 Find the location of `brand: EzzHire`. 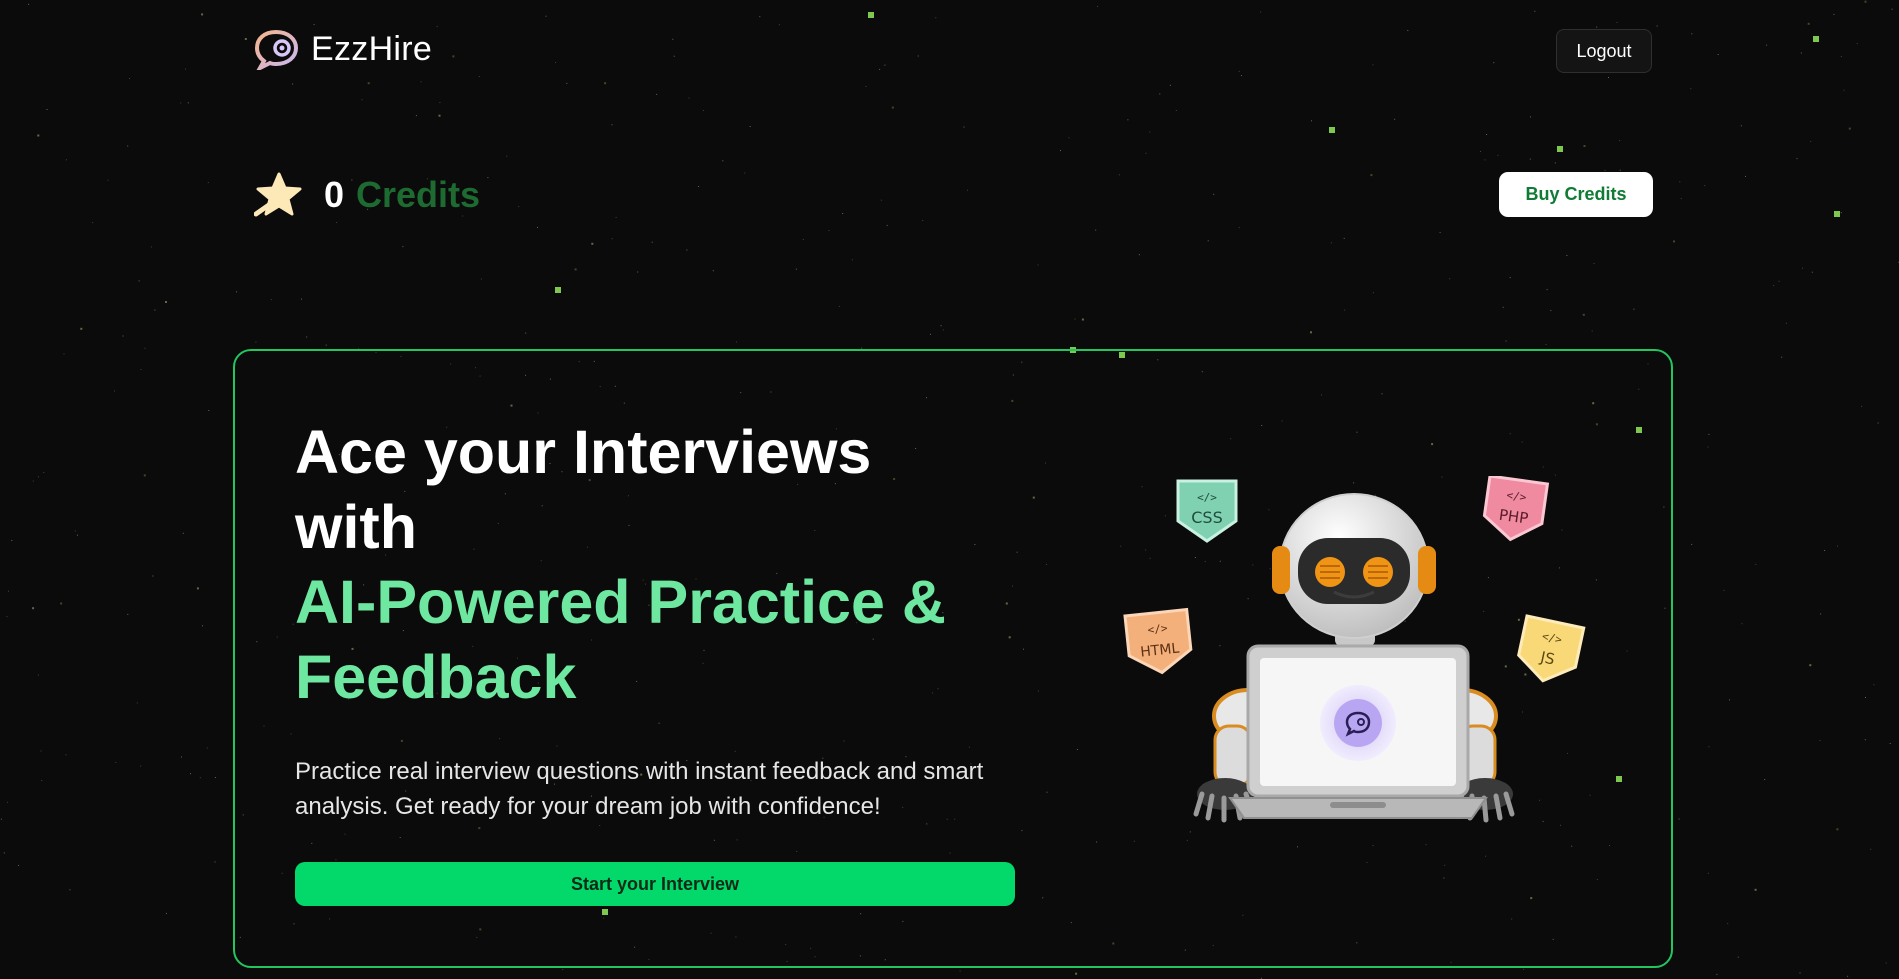

brand: EzzHire is located at coordinates (342, 49).